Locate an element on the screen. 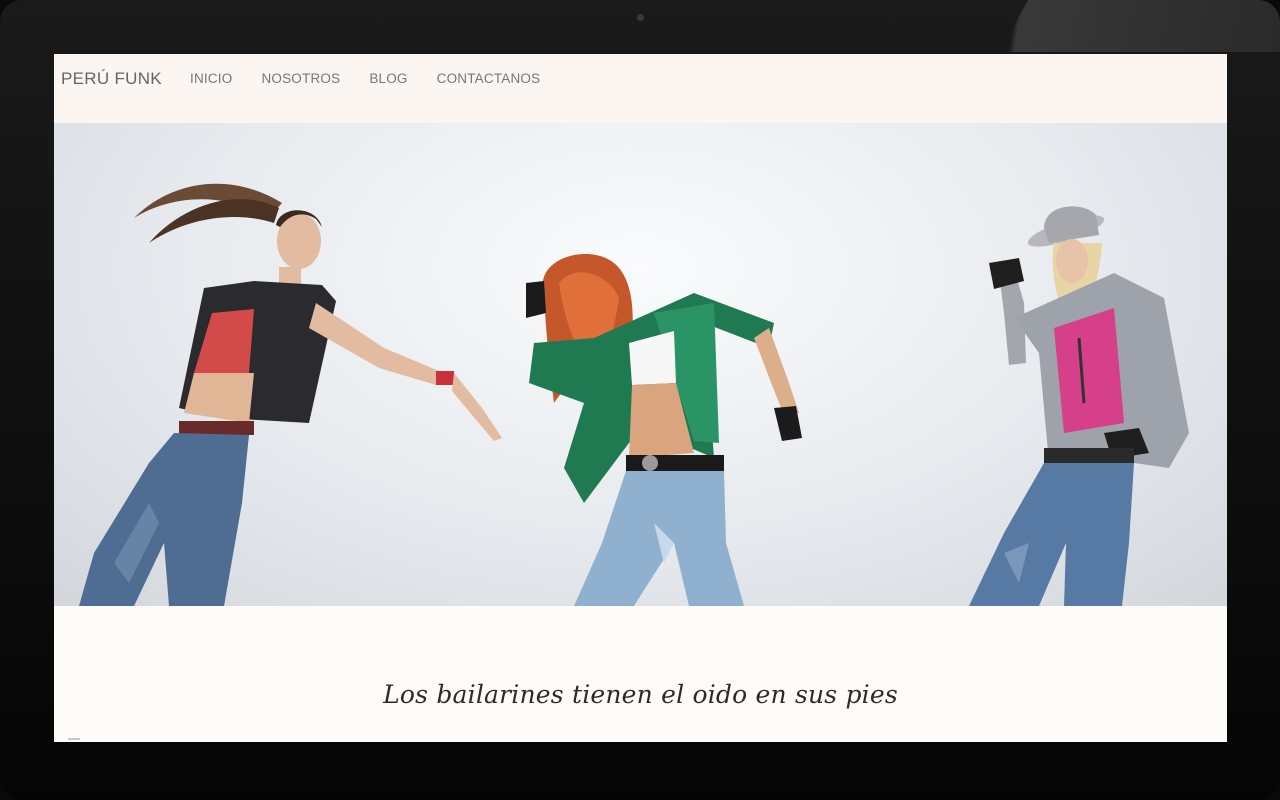 The image size is (1280, 800). dancer-right is located at coordinates (1079, 406).